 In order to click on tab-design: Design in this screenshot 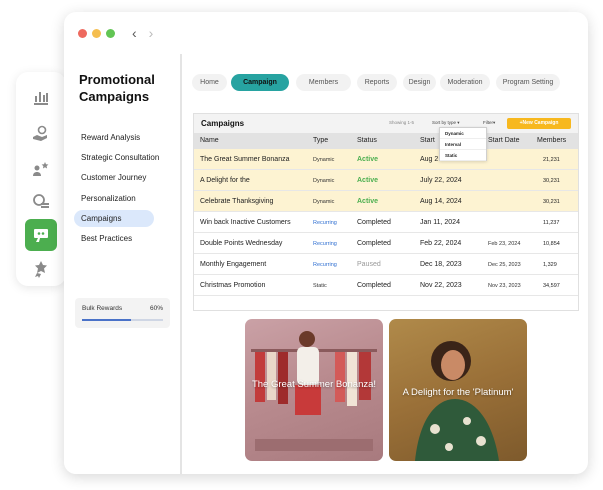, I will do `click(419, 82)`.